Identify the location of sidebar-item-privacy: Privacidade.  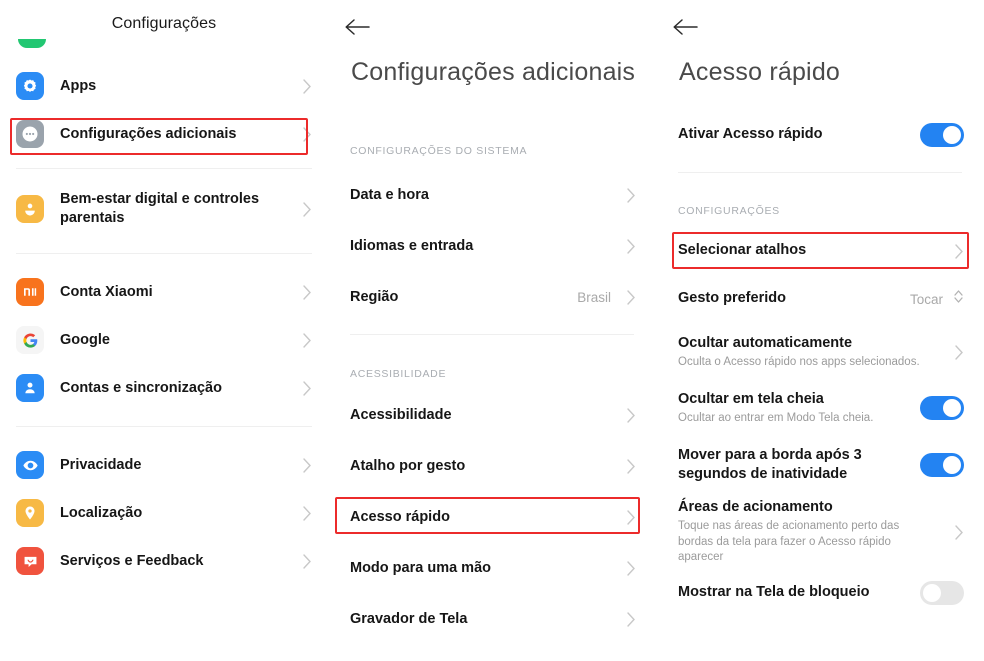
(164, 465).